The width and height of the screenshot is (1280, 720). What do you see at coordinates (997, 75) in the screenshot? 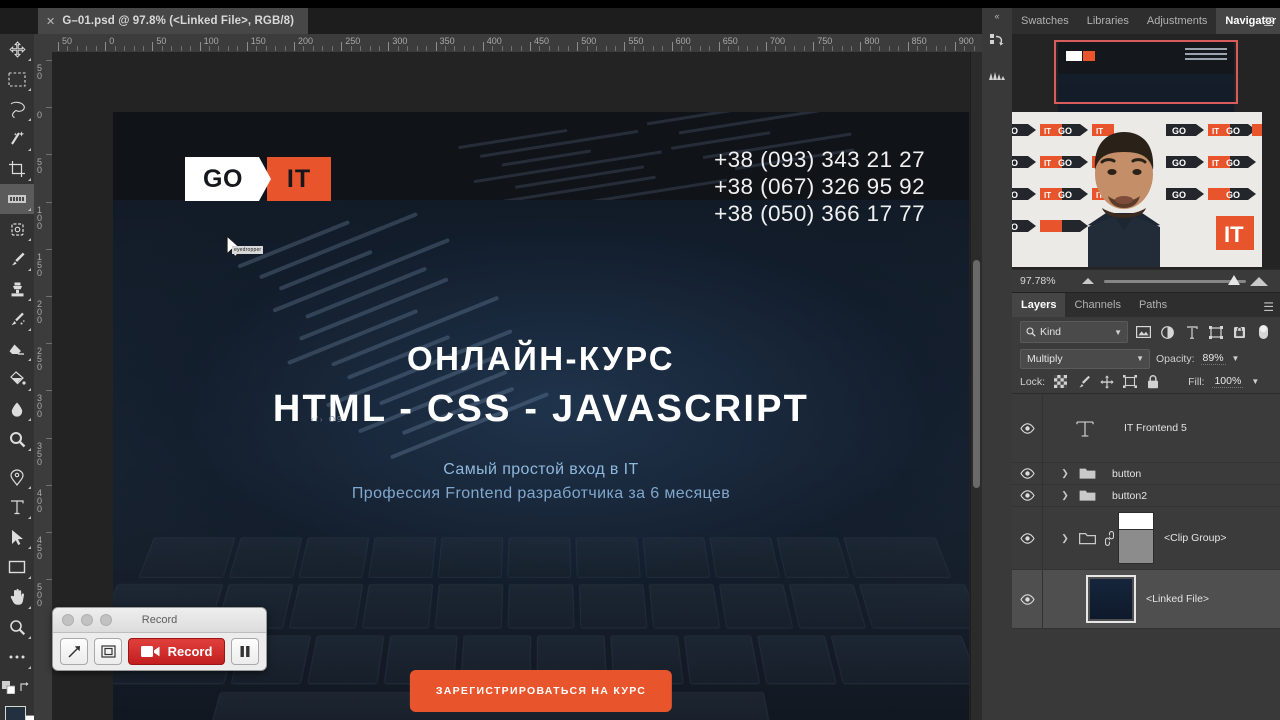
I see `pattern-icon` at bounding box center [997, 75].